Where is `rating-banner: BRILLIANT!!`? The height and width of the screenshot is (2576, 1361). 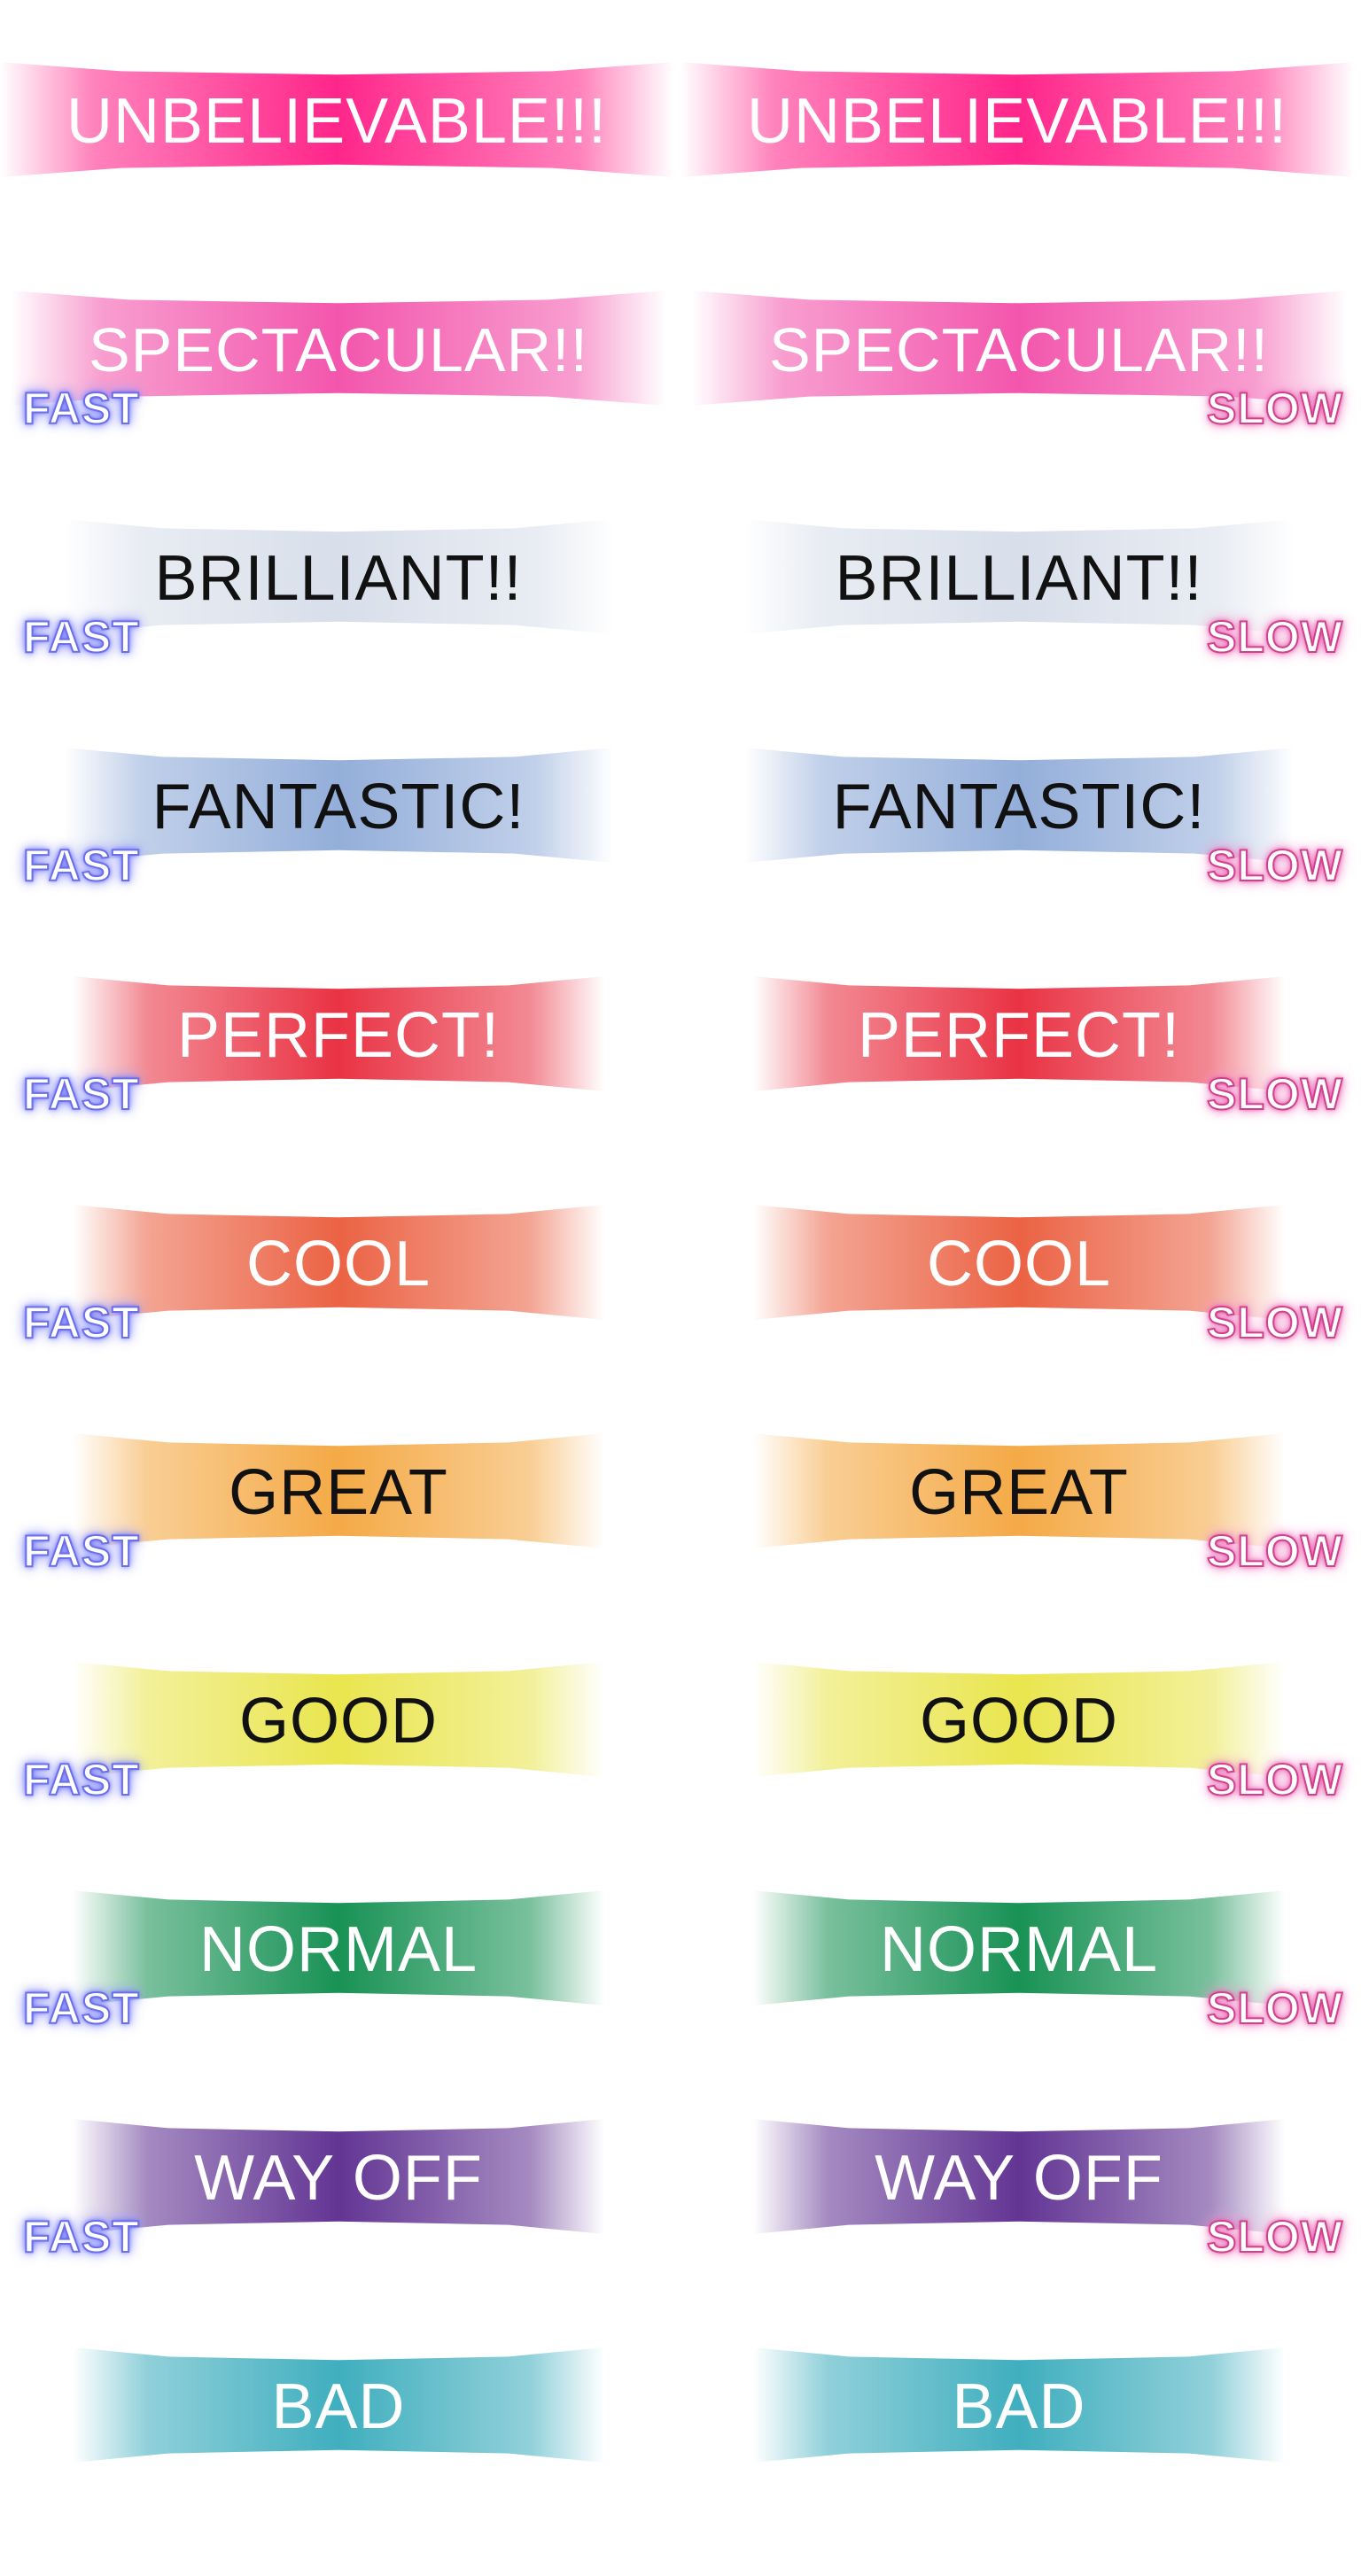 rating-banner: BRILLIANT!! is located at coordinates (339, 576).